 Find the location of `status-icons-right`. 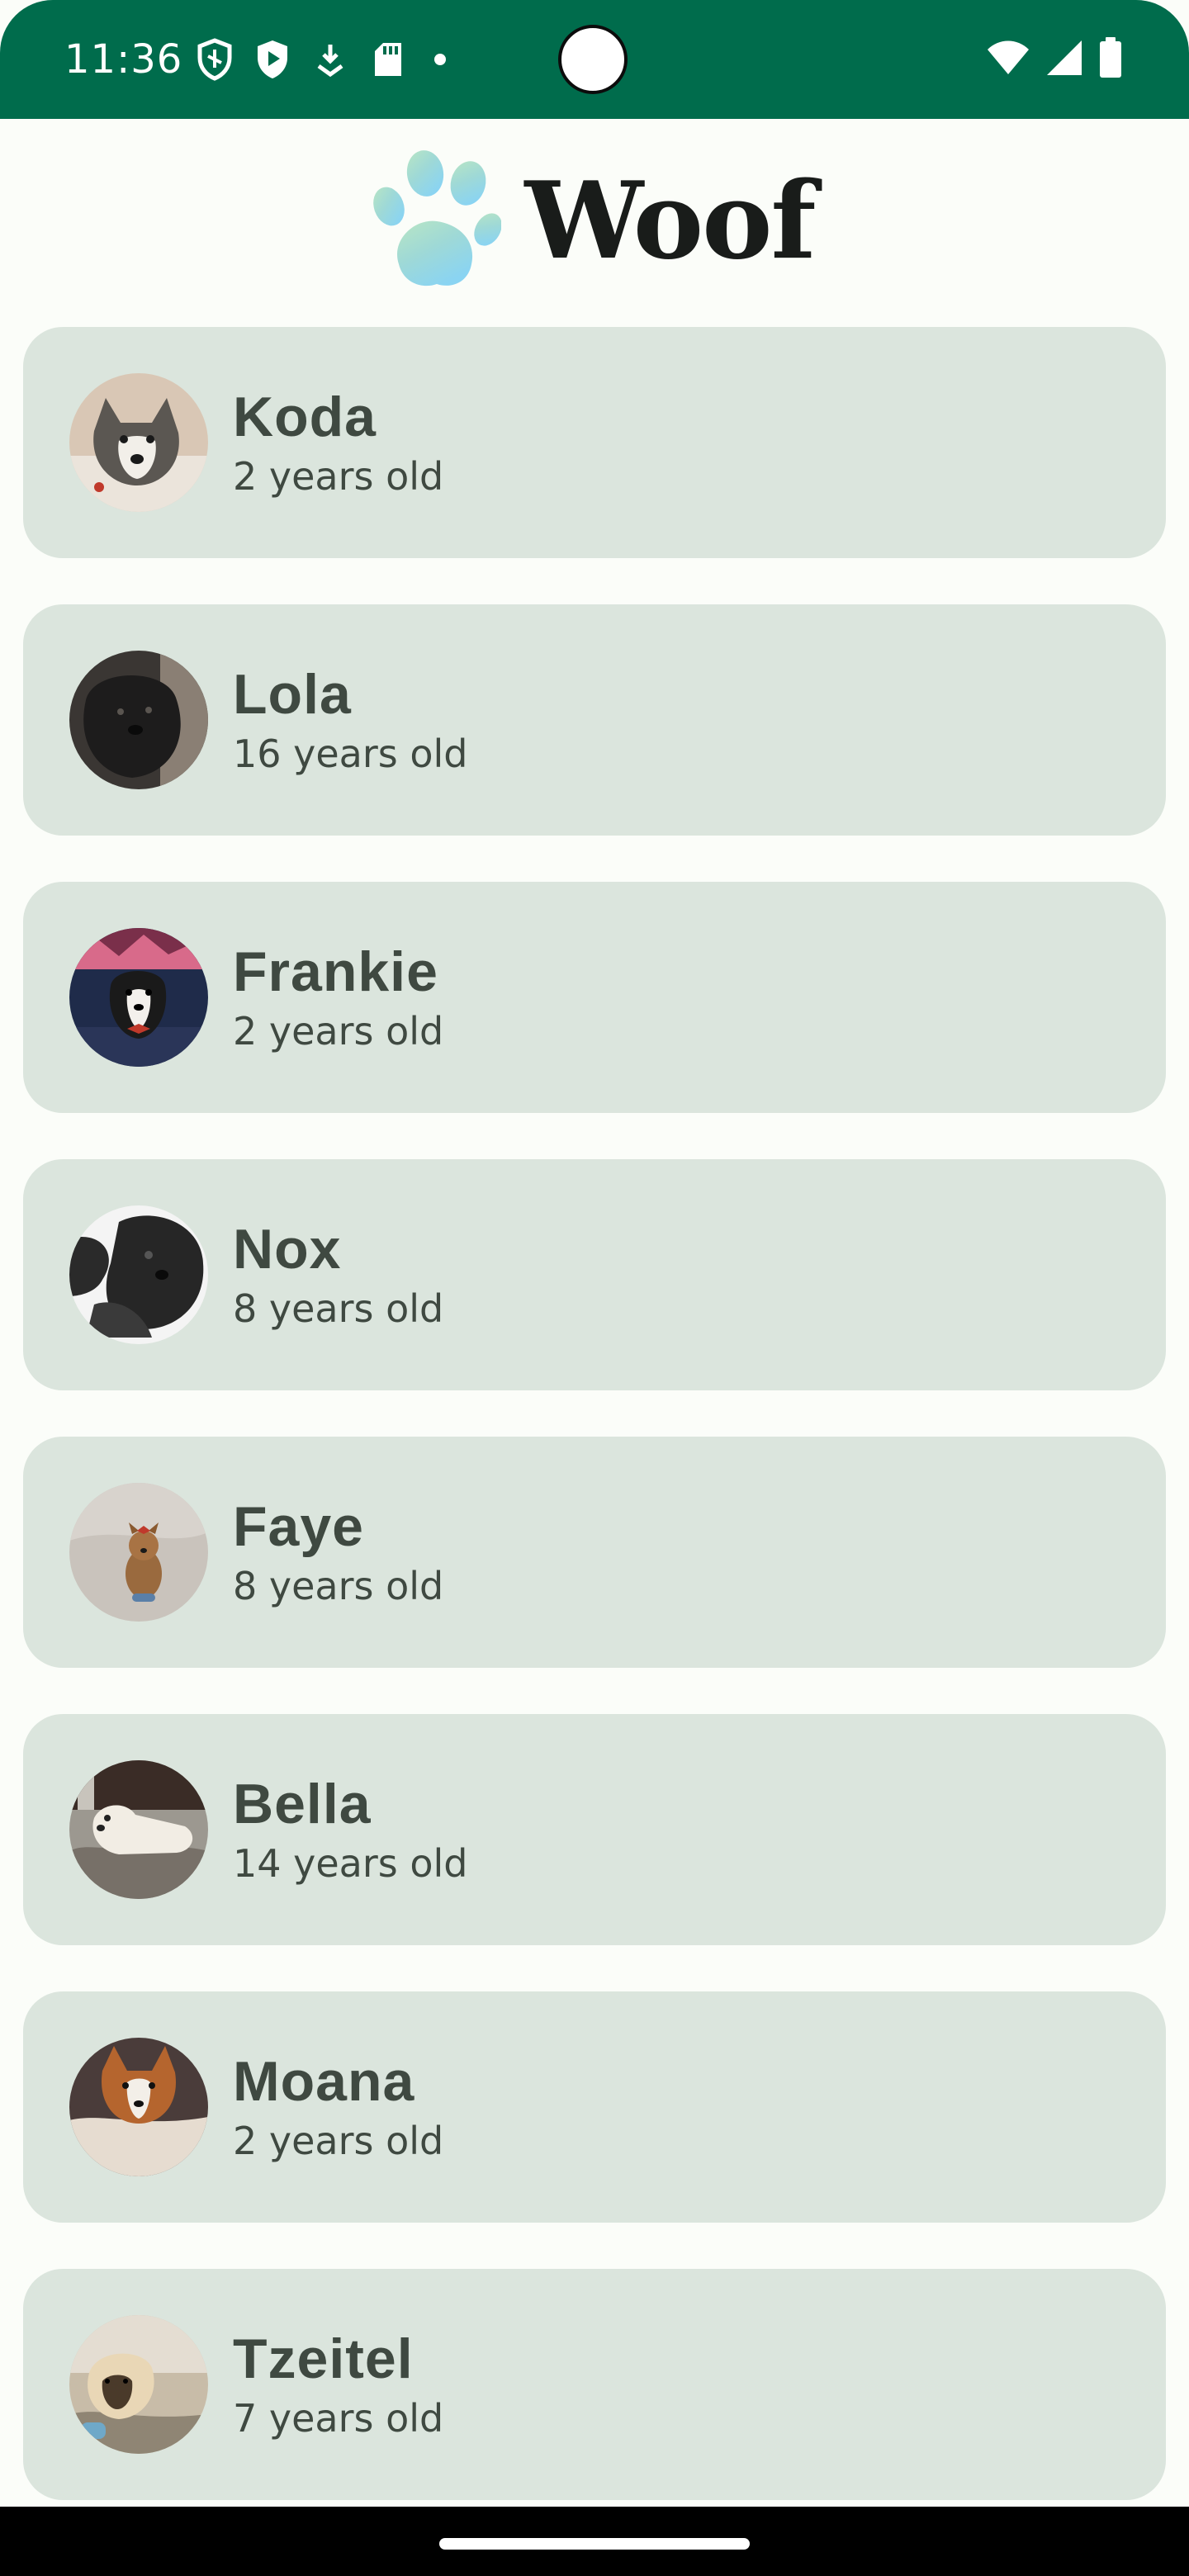

status-icons-right is located at coordinates (1054, 59).